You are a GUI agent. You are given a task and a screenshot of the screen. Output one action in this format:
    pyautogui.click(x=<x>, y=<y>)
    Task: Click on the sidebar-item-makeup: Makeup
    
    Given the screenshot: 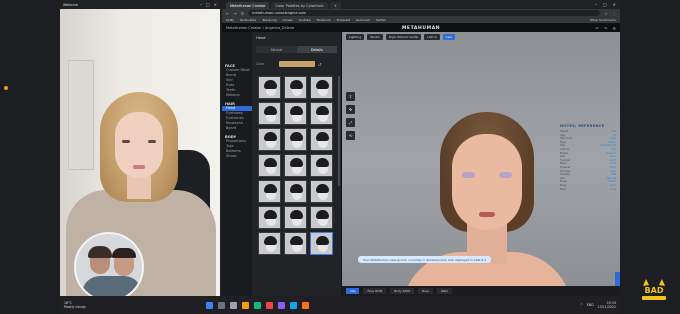 What is the action you would take?
    pyautogui.click(x=237, y=95)
    